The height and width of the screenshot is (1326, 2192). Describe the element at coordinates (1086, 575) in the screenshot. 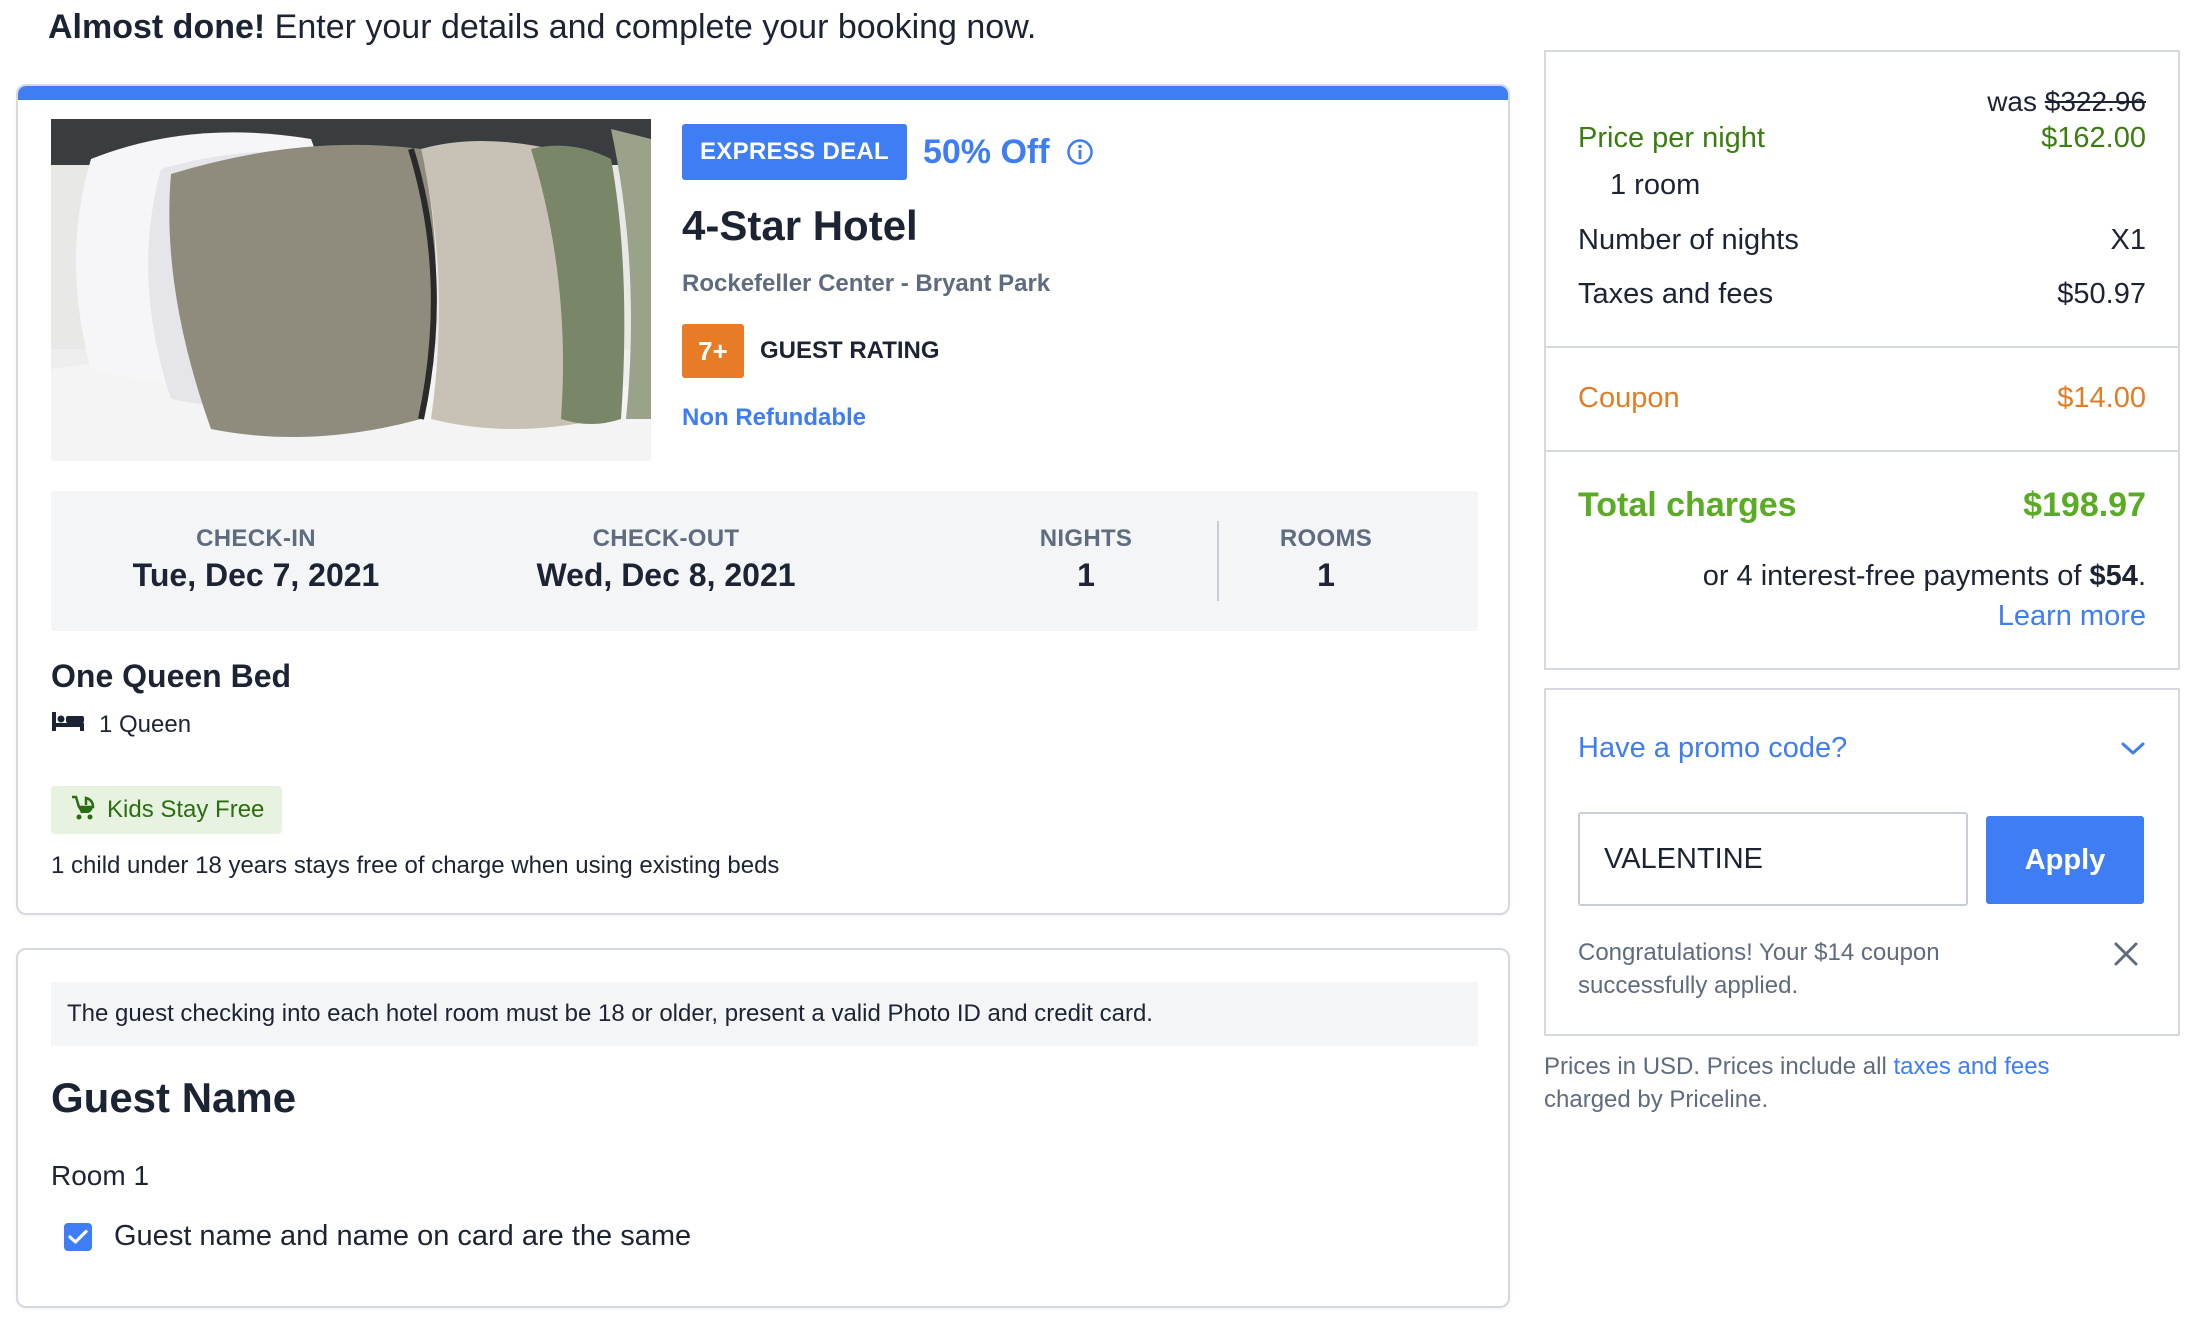

I see `nights-value: 1` at that location.